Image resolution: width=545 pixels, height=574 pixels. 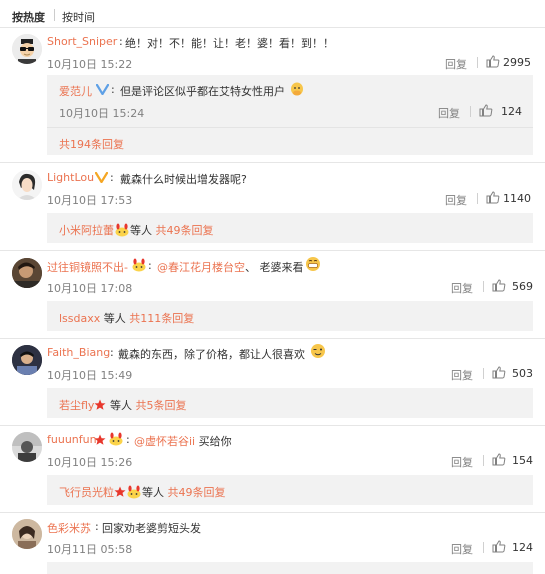 What do you see at coordinates (78, 17) in the screenshot?
I see `sort-by-time-tab: 按时间` at bounding box center [78, 17].